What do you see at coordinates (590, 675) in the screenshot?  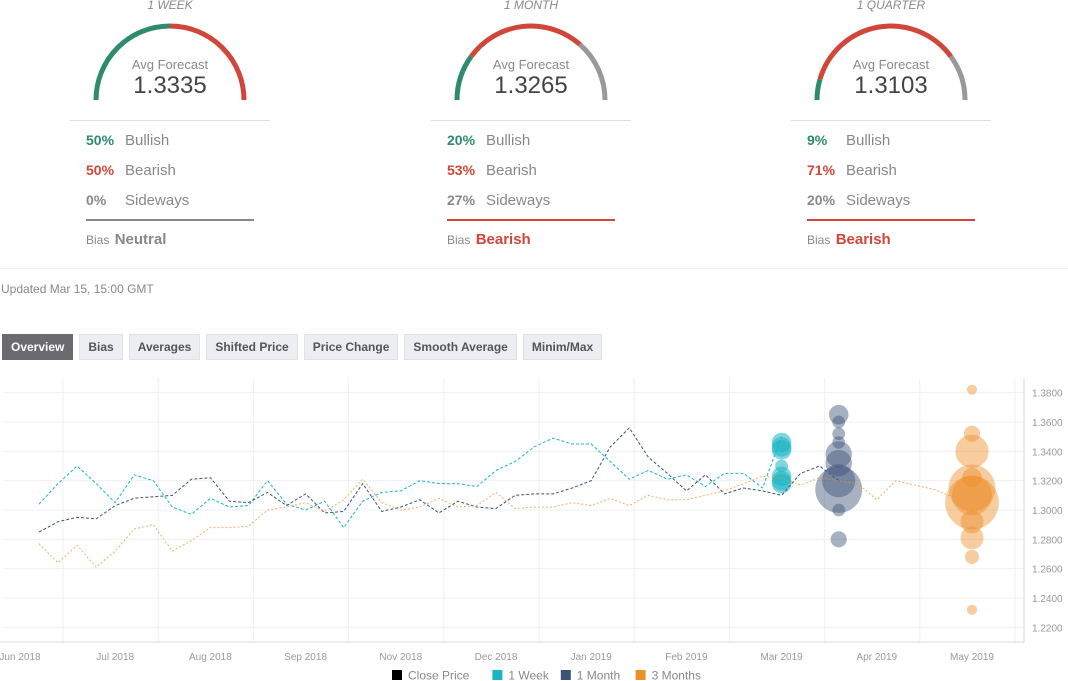 I see `legend-item-month: 1 Month` at bounding box center [590, 675].